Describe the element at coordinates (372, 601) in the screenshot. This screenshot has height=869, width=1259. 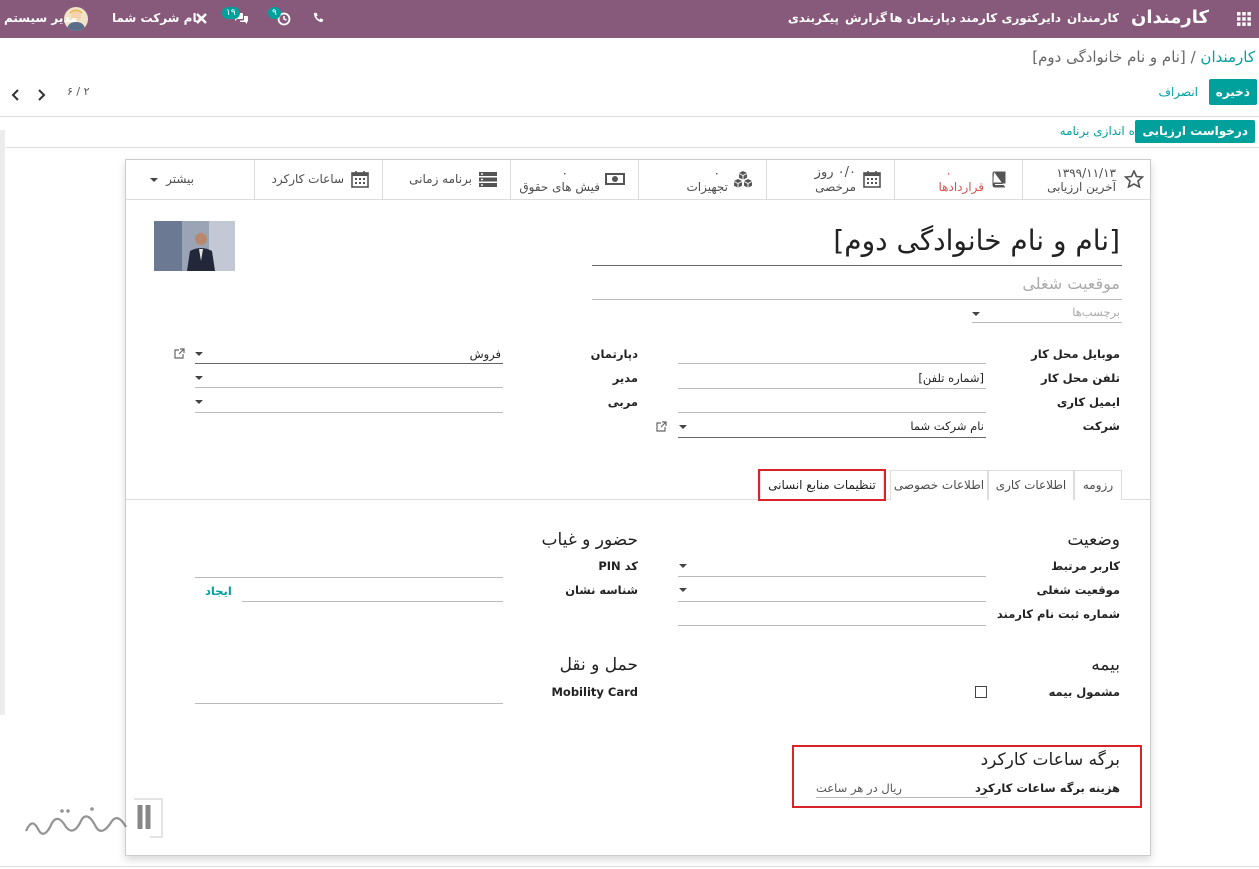
I see `badge-id-input` at that location.